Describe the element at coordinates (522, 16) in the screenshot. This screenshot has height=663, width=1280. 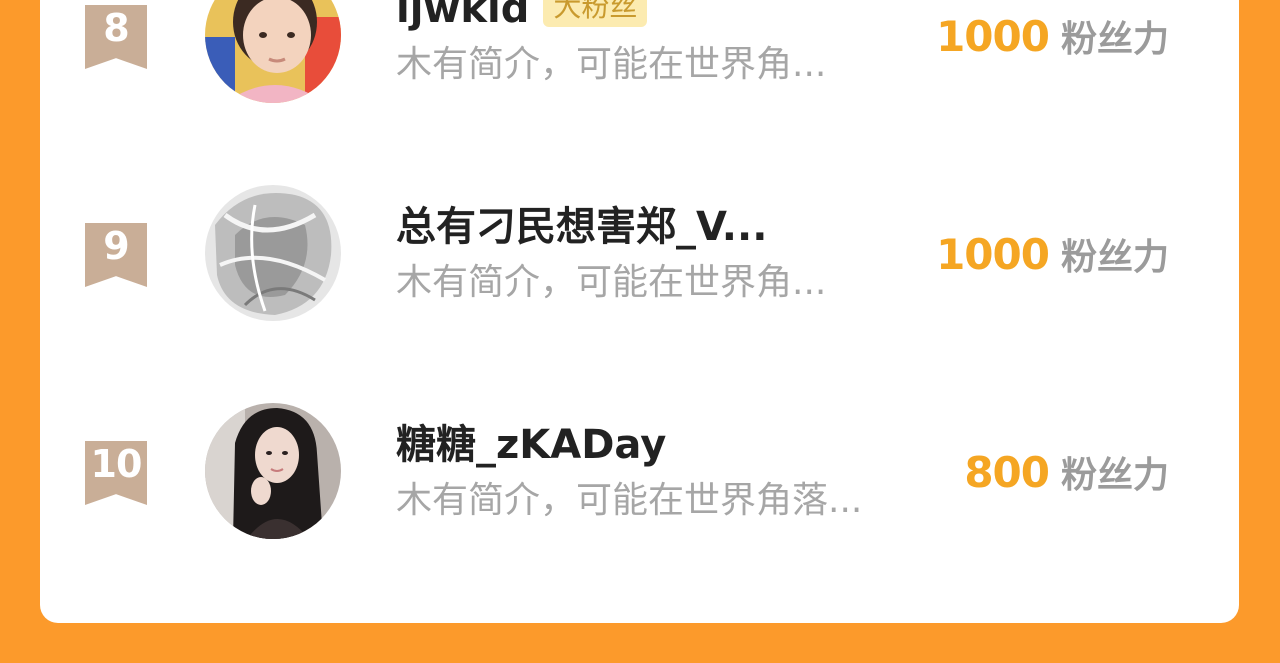
I see `user-name: ljwkid 大粉丝` at that location.